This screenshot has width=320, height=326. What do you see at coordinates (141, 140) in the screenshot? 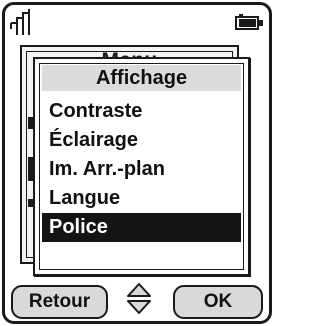
I see `menu-item-eclairage: Éclairage` at bounding box center [141, 140].